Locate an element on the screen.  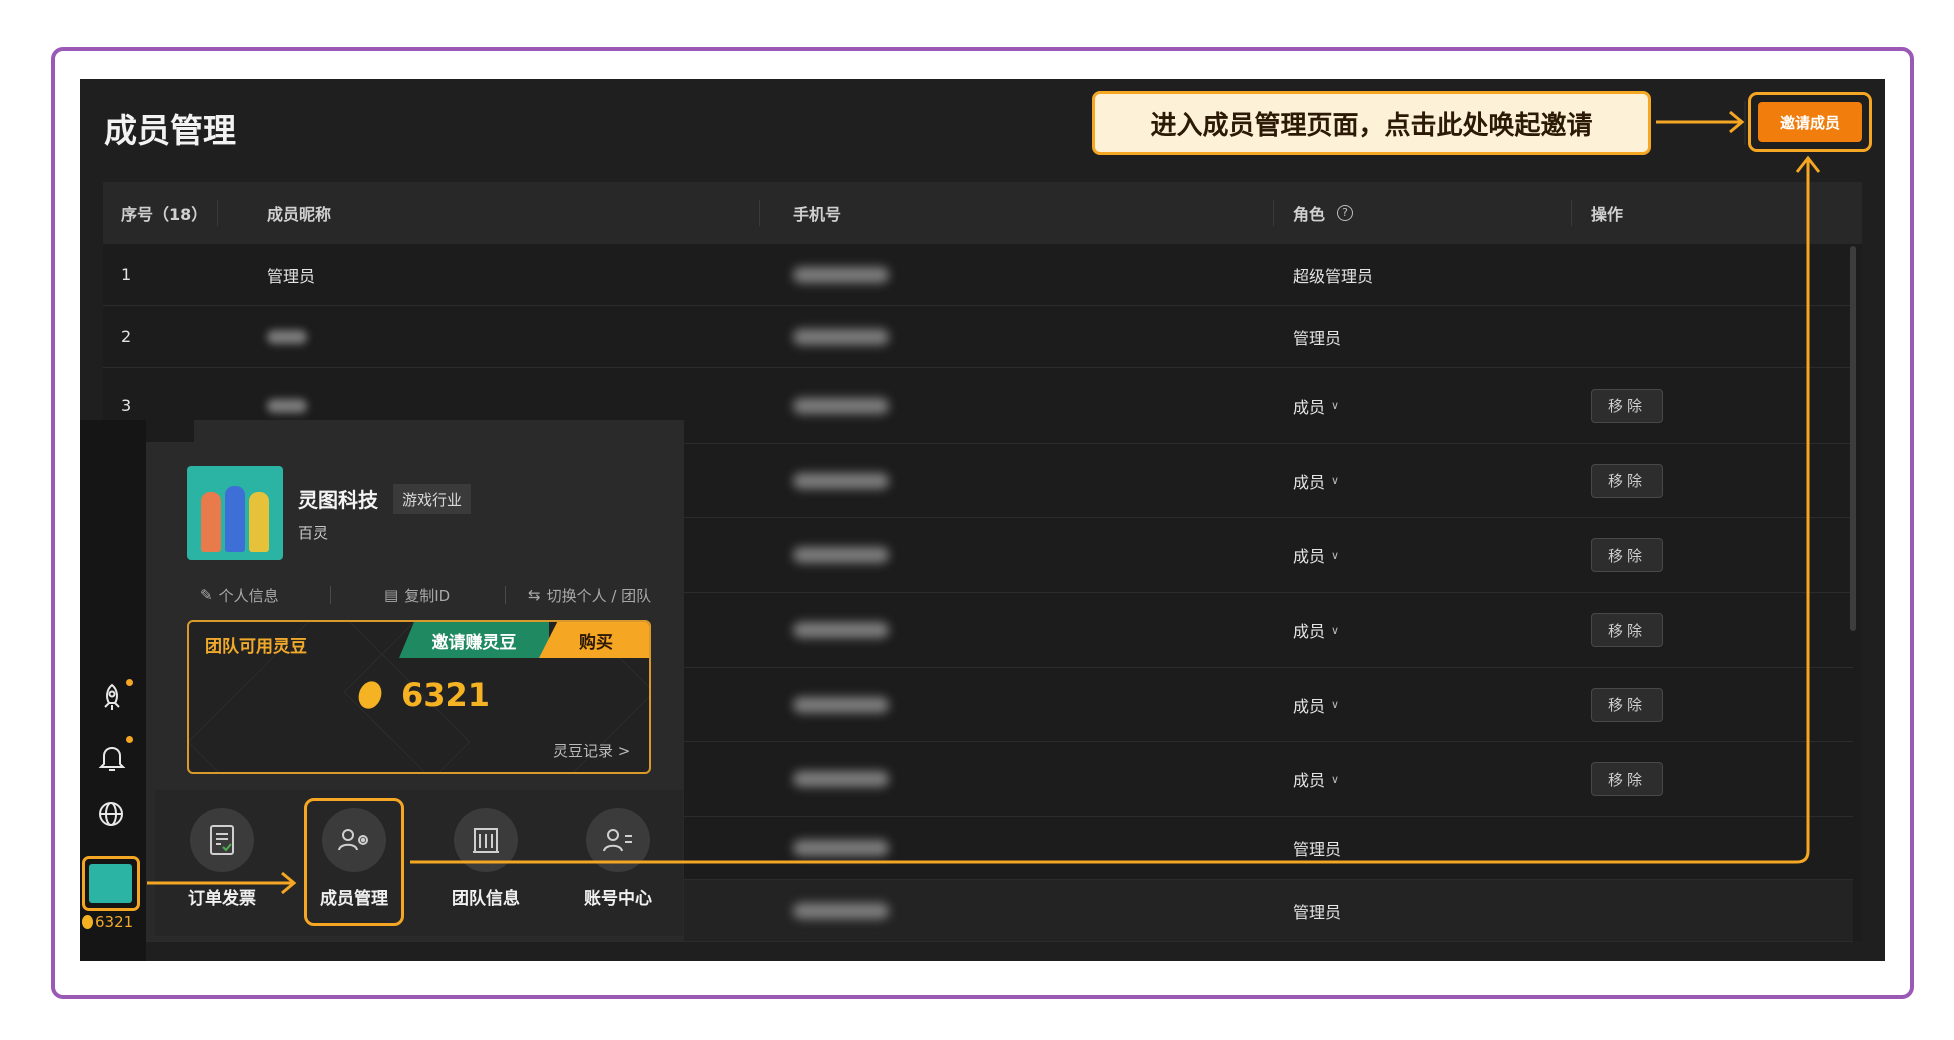
user-name: 百灵 is located at coordinates (313, 533).